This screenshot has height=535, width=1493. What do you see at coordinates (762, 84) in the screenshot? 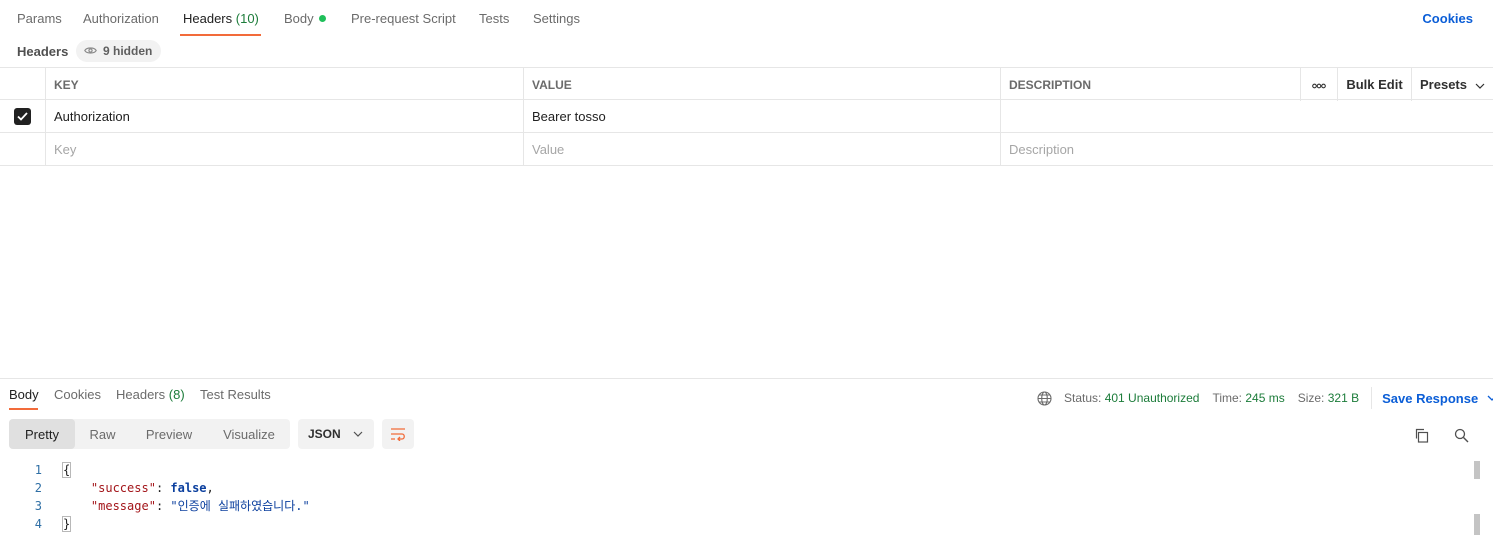
I see `column-value: VALUE` at bounding box center [762, 84].